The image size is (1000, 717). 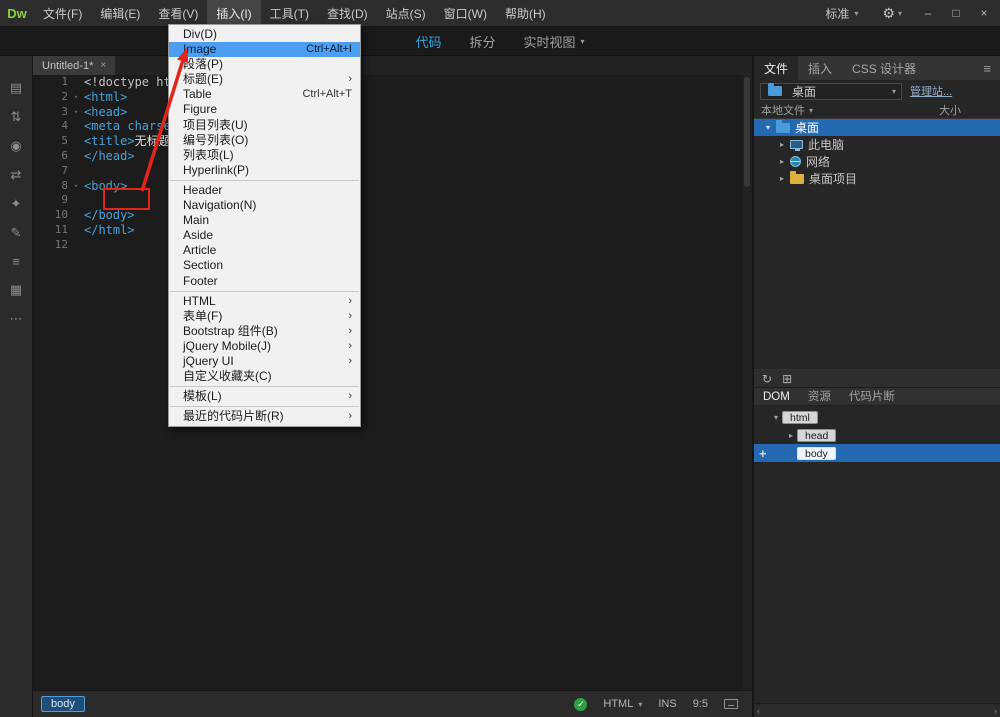 I want to click on workspace-switcher: 标准 ▾, so click(x=841, y=13).